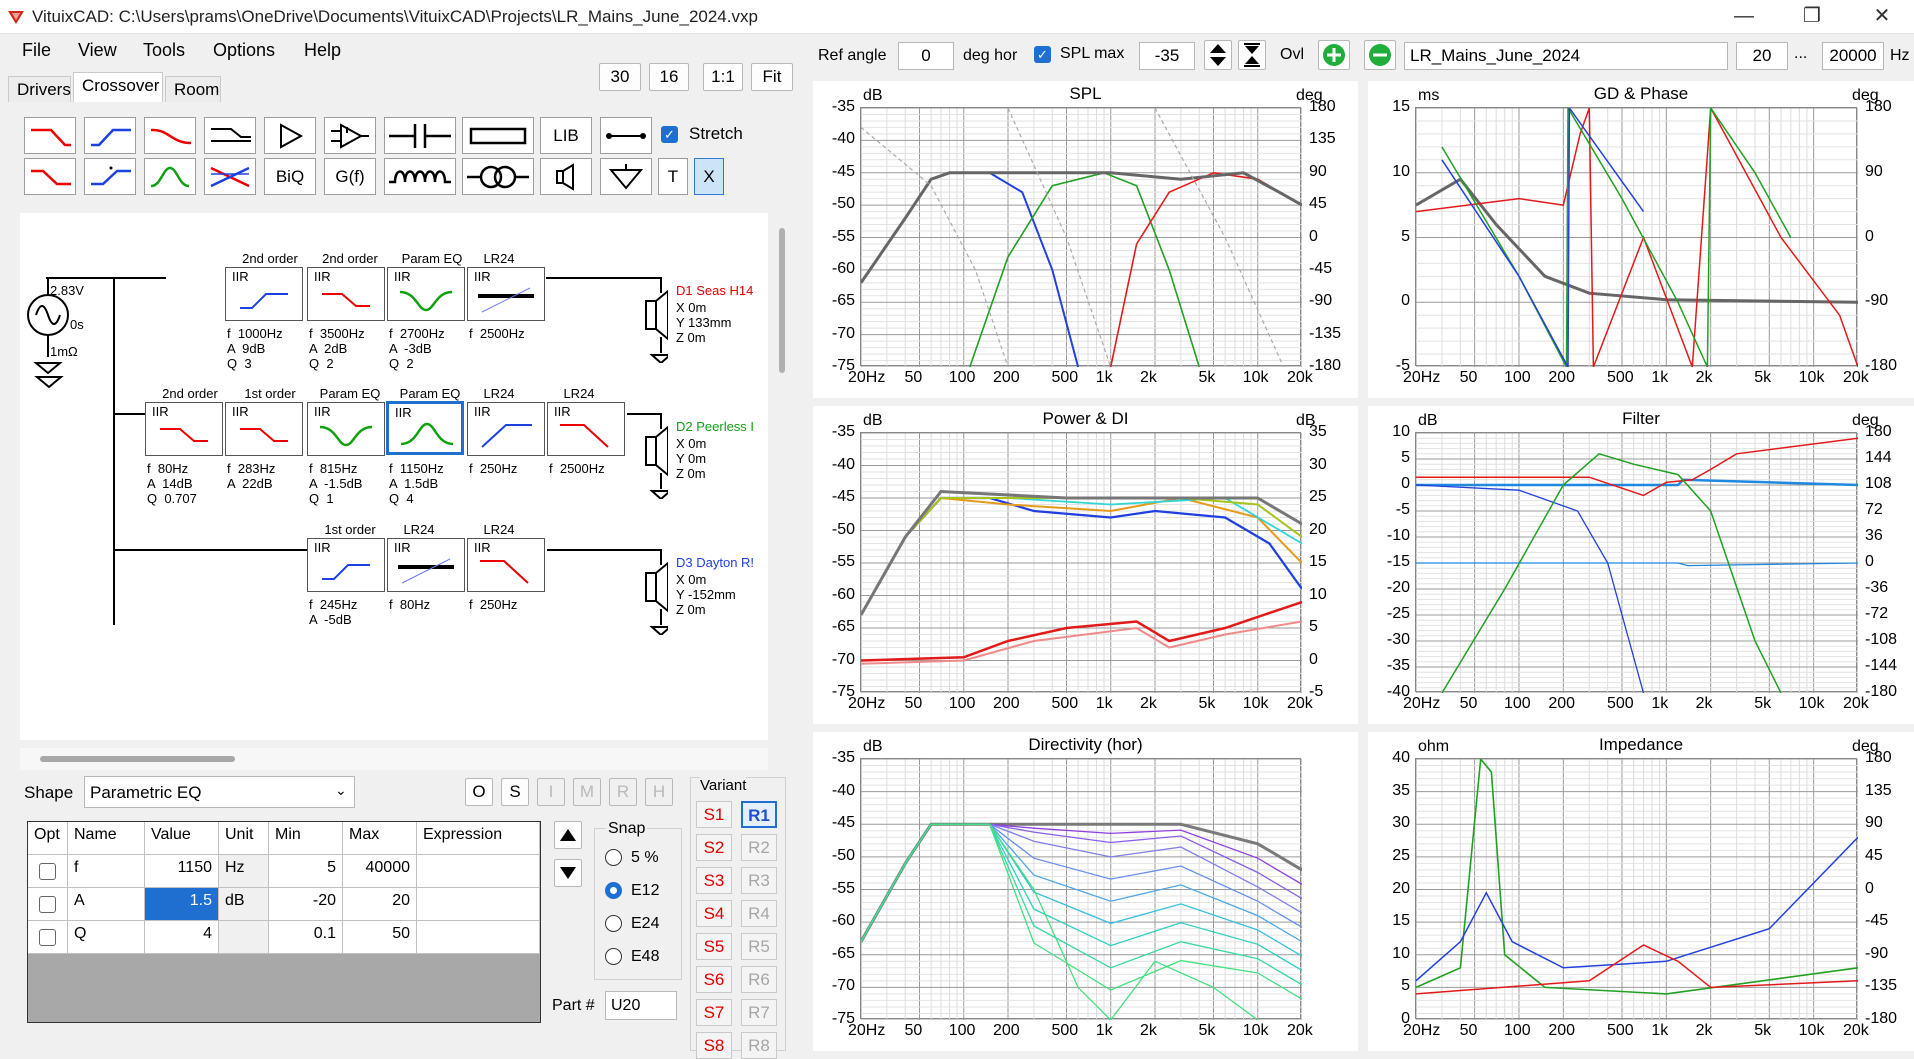 Image resolution: width=1914 pixels, height=1059 pixels. I want to click on snap-e12-radio, so click(613, 890).